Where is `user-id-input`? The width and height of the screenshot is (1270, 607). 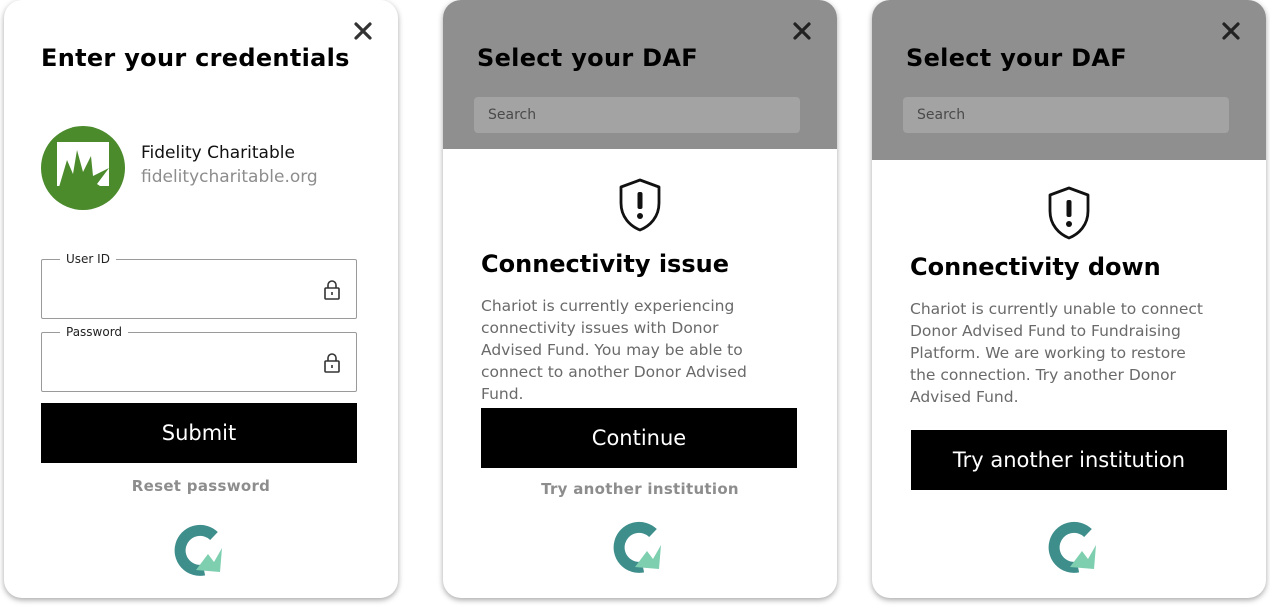 user-id-input is located at coordinates (181, 289).